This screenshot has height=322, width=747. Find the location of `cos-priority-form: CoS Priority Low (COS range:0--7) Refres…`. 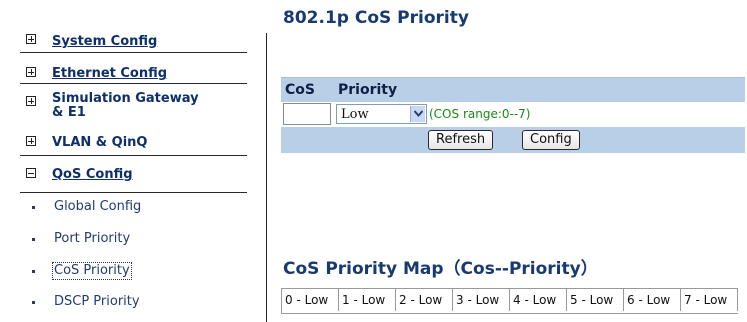

cos-priority-form: CoS Priority Low (COS range:0--7) Refres… is located at coordinates (513, 115).